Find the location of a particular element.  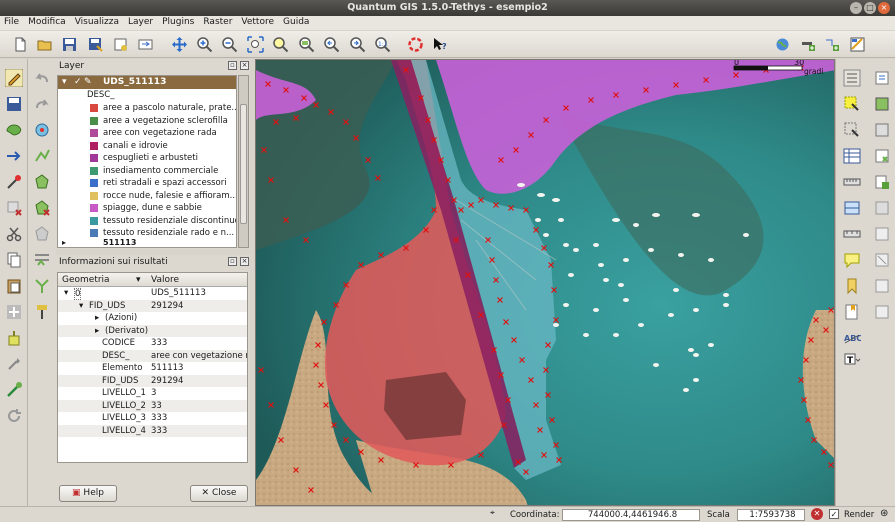

text-annotation-icon: T is located at coordinates (852, 360).